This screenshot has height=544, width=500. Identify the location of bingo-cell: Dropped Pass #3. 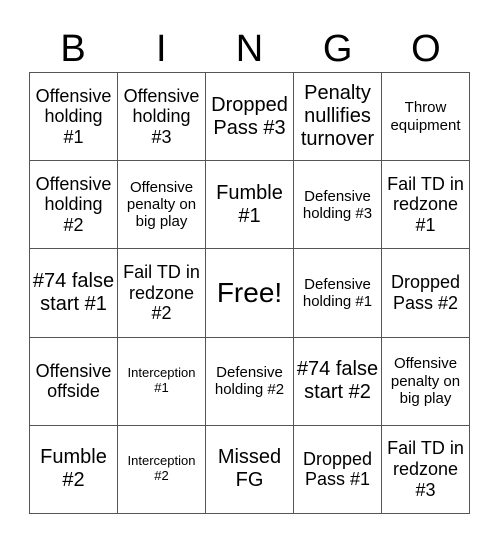
(250, 117).